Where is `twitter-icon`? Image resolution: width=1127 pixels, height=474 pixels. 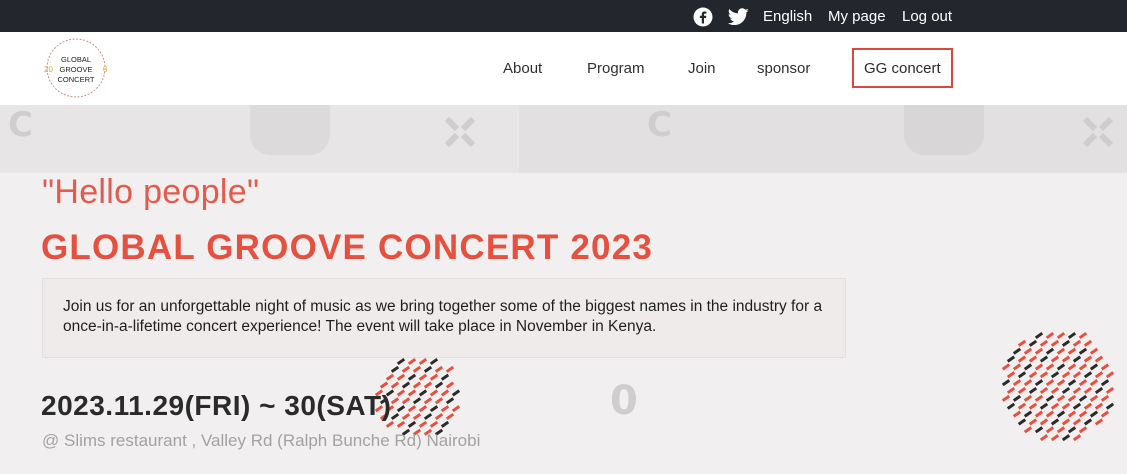
twitter-icon is located at coordinates (738, 17).